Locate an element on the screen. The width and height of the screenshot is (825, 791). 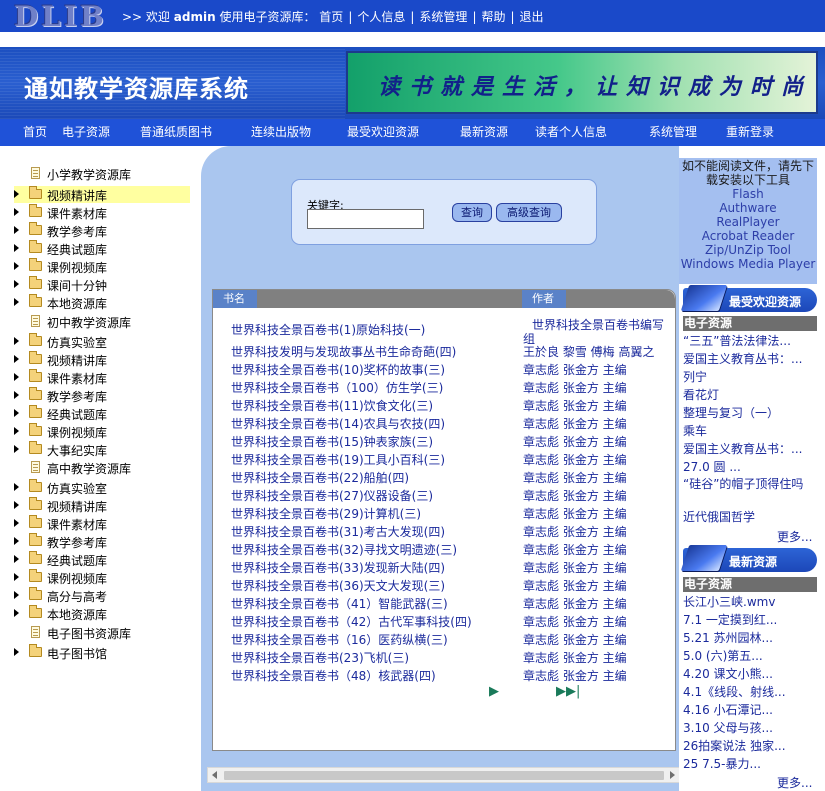
book-title-link: 世界科技全景百卷书(33)发现新大陆(四) is located at coordinates (338, 567).